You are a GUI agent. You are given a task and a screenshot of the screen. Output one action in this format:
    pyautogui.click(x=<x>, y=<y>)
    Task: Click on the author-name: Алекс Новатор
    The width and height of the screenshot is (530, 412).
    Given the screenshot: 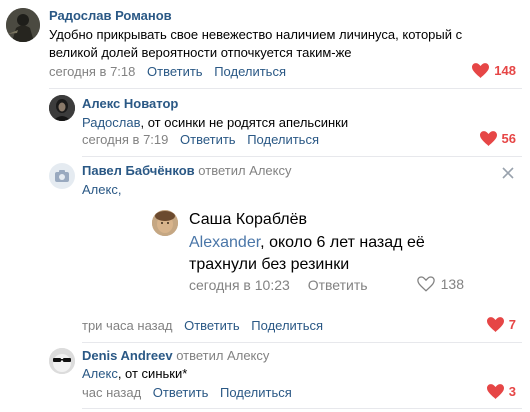 What is the action you would take?
    pyautogui.click(x=130, y=103)
    